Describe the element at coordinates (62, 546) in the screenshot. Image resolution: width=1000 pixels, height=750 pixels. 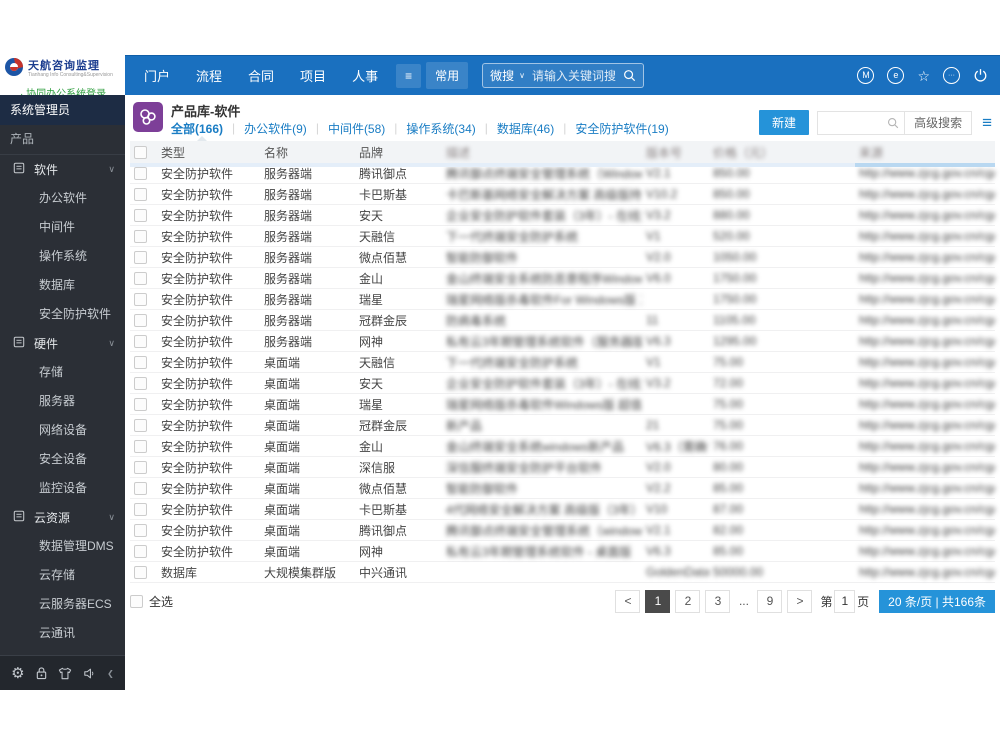
I see `sidebar-item: 数据管理DMS` at that location.